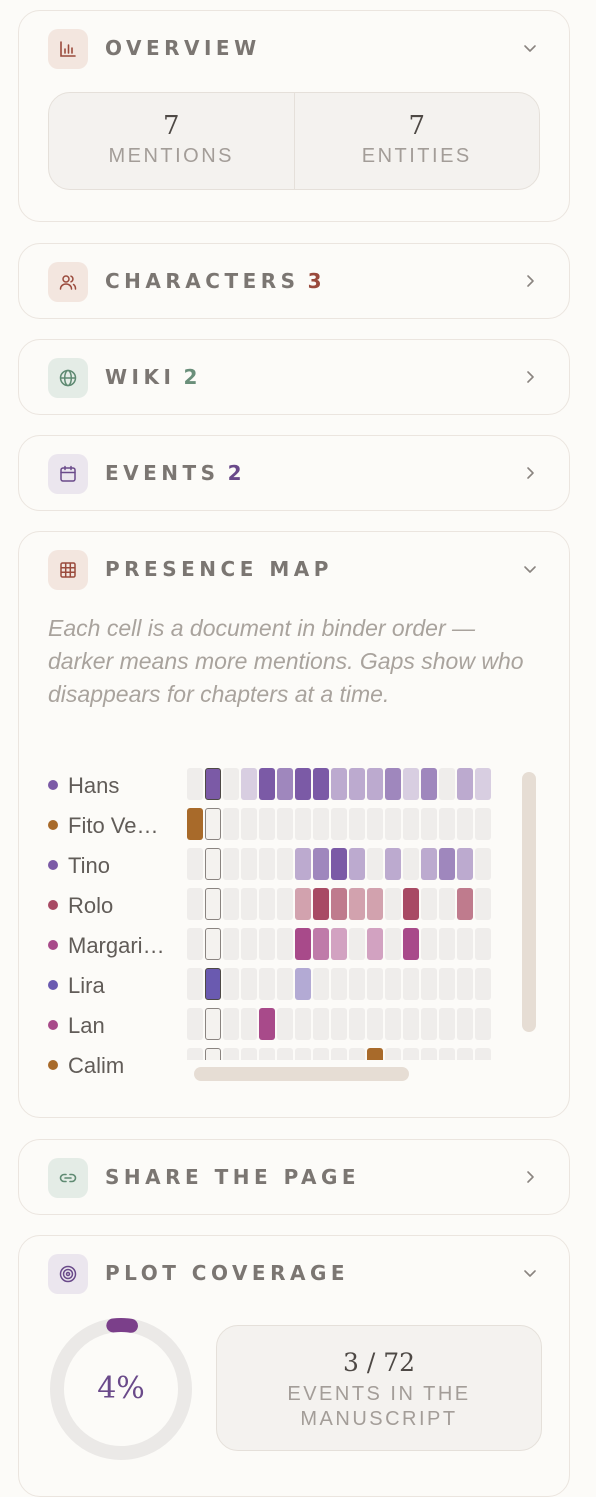 The image size is (596, 1497). I want to click on wiki-card: WIKI 2, so click(294, 377).